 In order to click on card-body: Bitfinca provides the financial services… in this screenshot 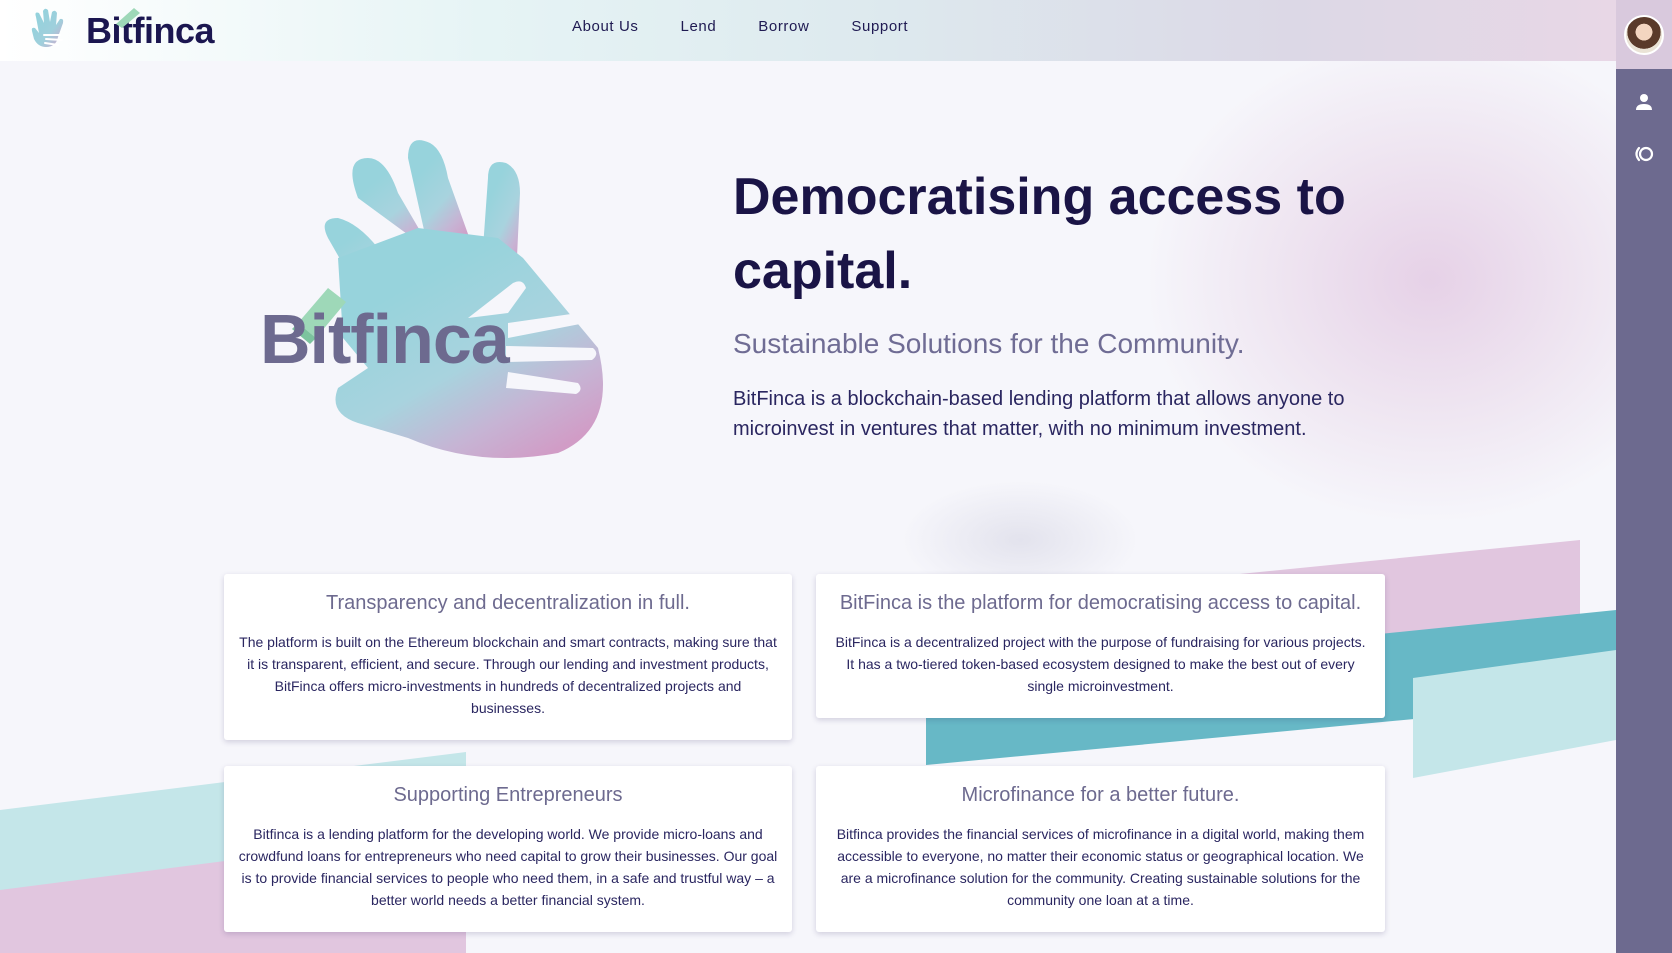, I will do `click(1100, 867)`.